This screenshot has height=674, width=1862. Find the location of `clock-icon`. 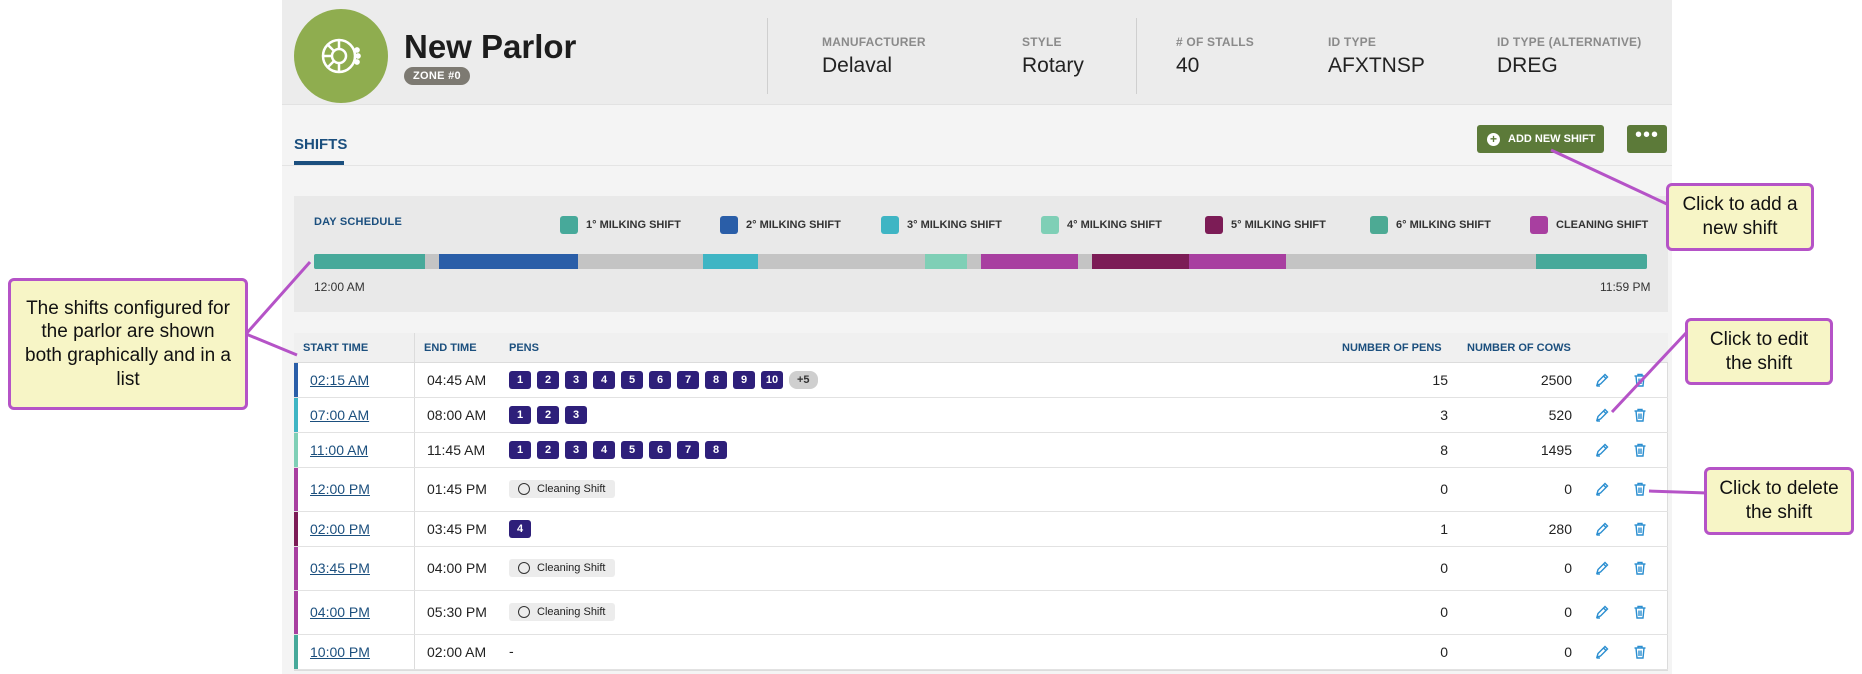

clock-icon is located at coordinates (524, 489).